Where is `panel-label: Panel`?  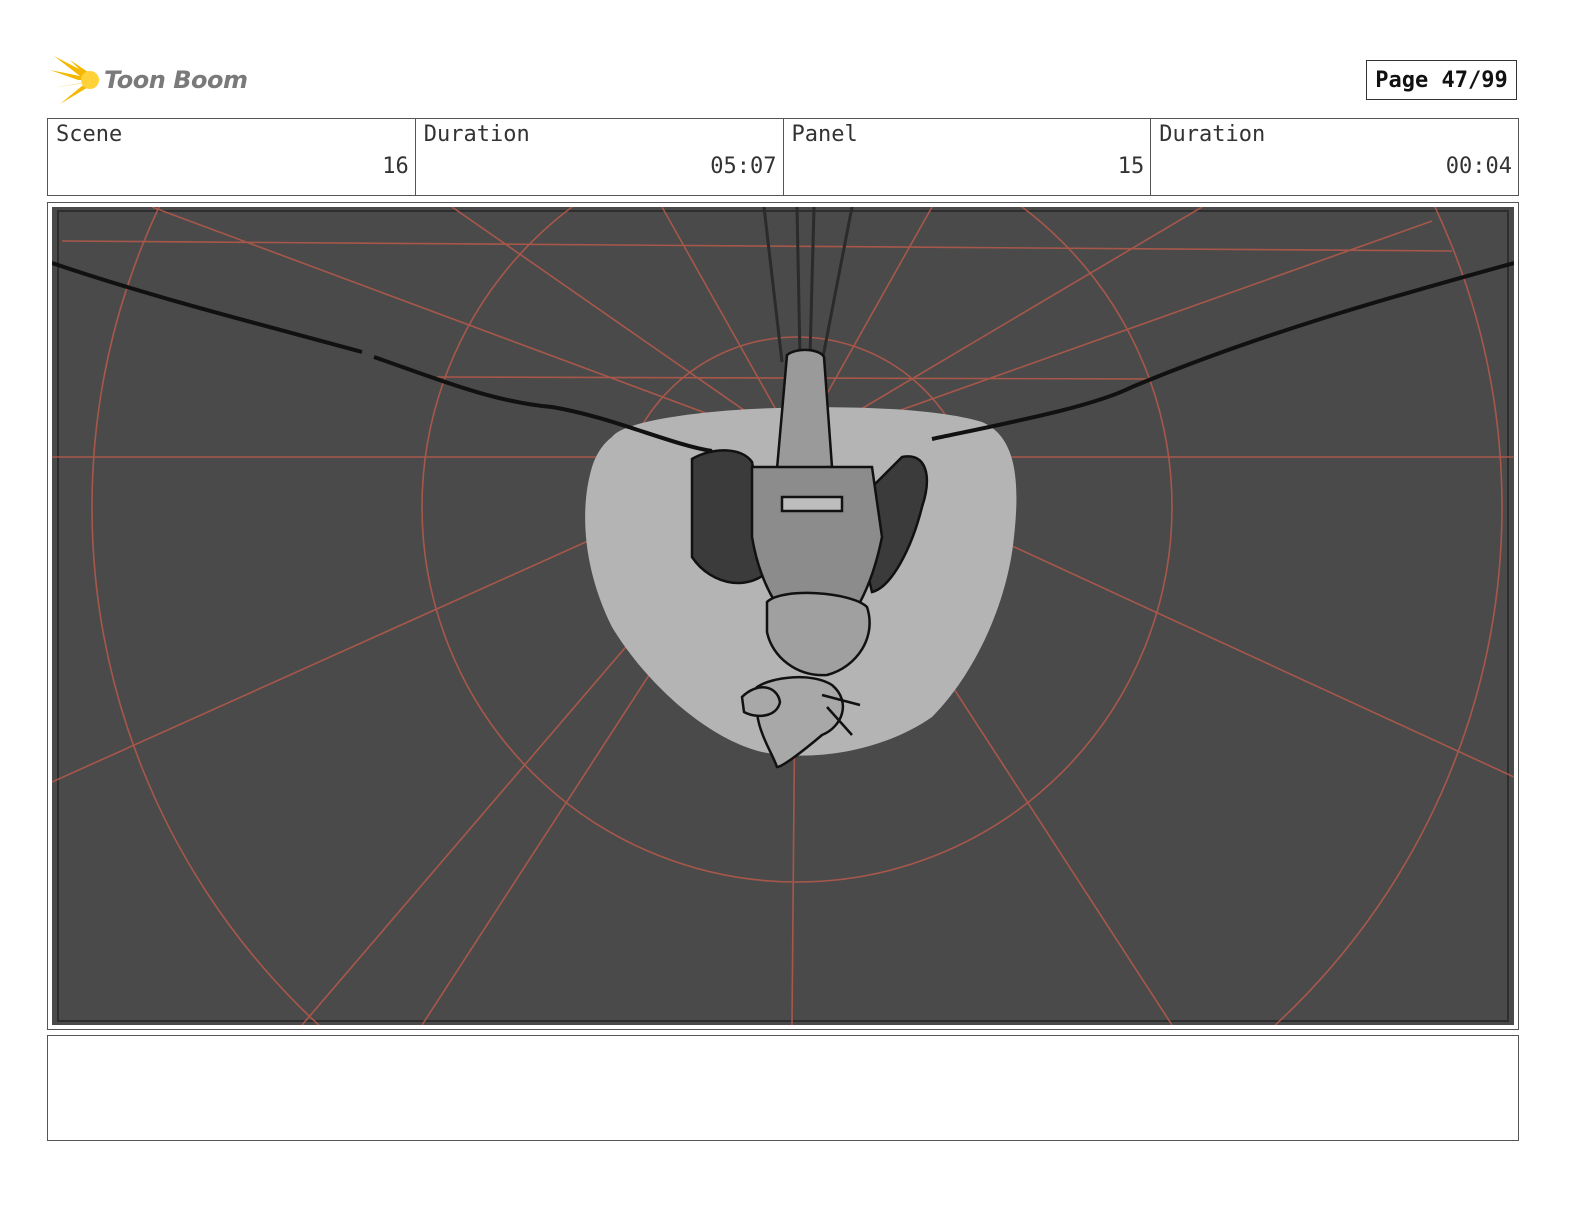 panel-label: Panel is located at coordinates (824, 134).